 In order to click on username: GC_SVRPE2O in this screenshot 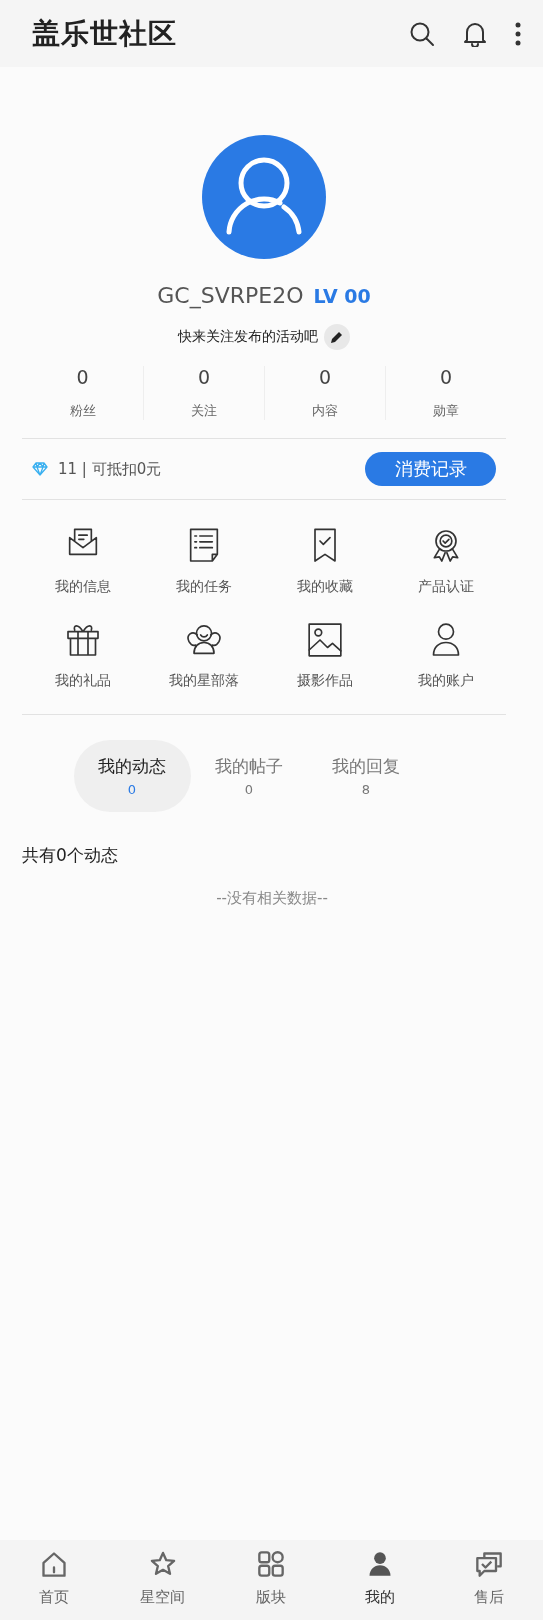, I will do `click(230, 295)`.